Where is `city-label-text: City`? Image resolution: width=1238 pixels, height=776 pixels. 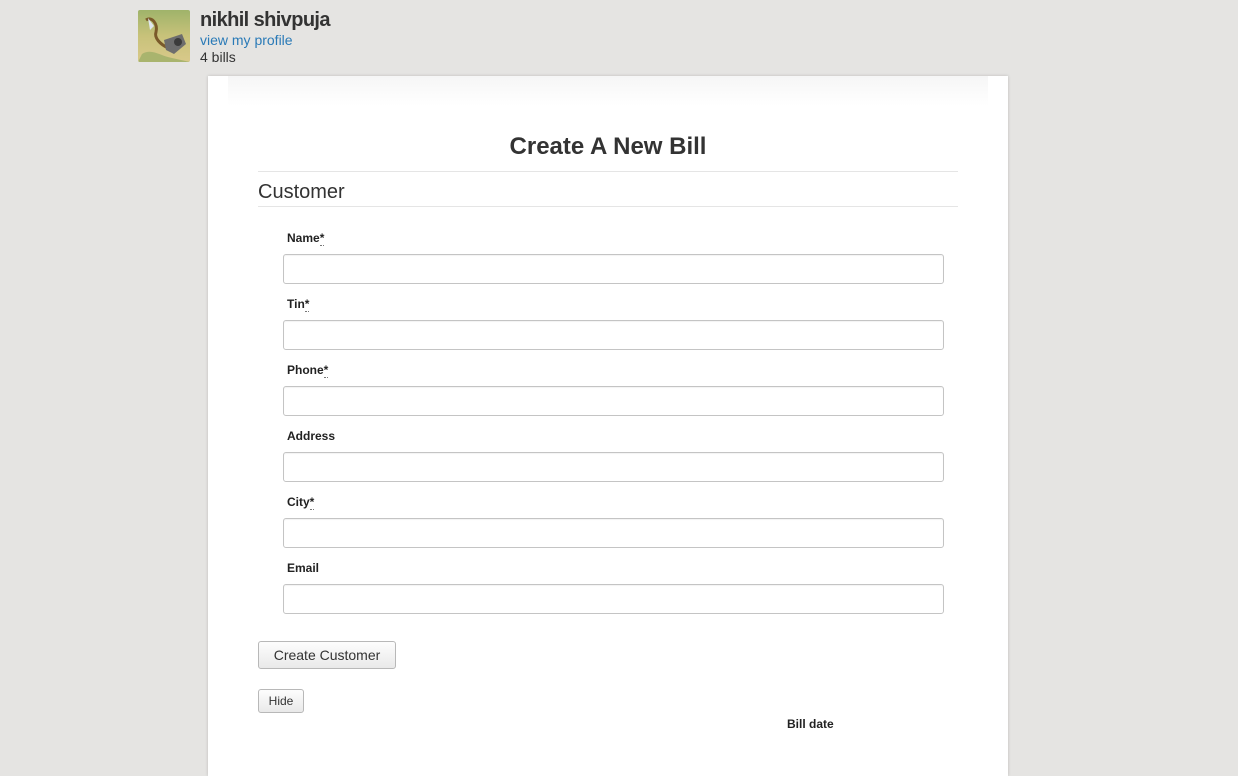
city-label-text: City is located at coordinates (298, 502).